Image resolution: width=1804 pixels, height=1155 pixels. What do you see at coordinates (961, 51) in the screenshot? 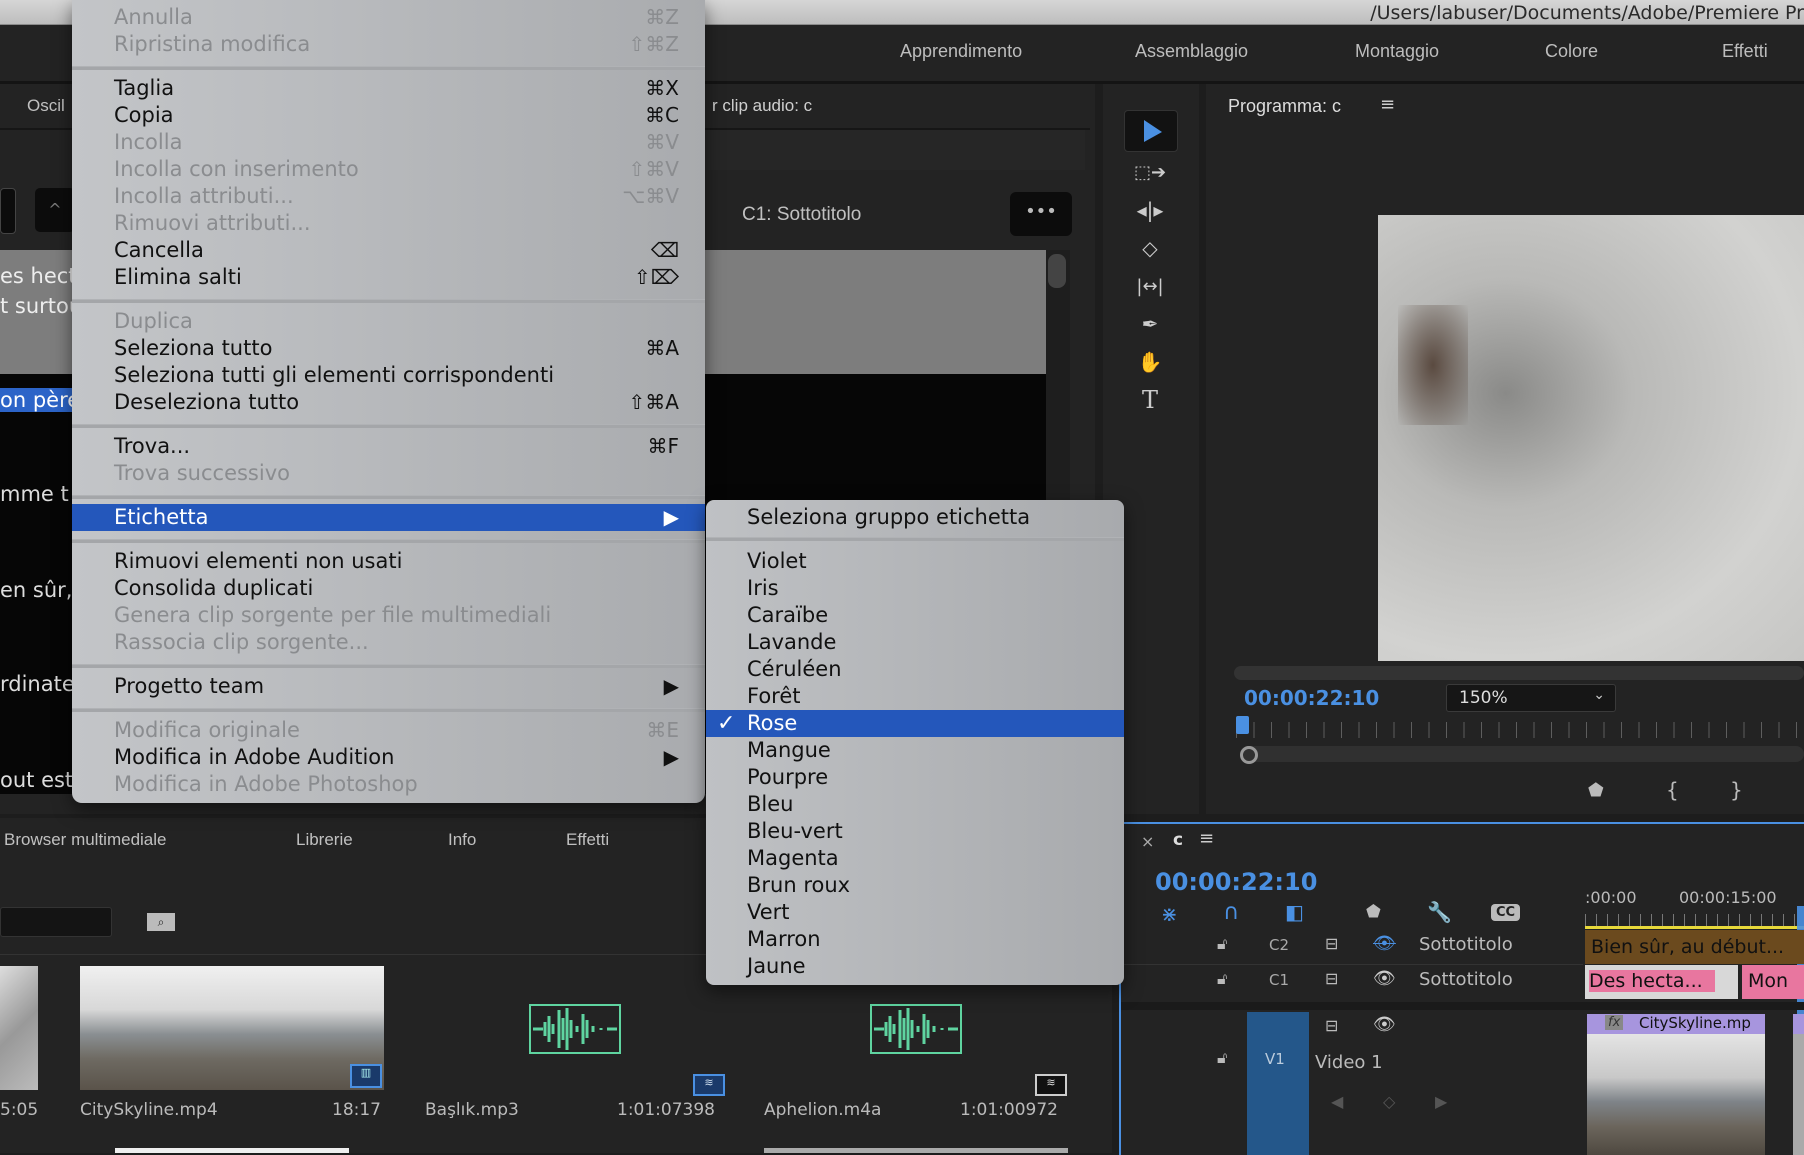
I see `workspace-tab-apprendimento: Apprendimento` at bounding box center [961, 51].